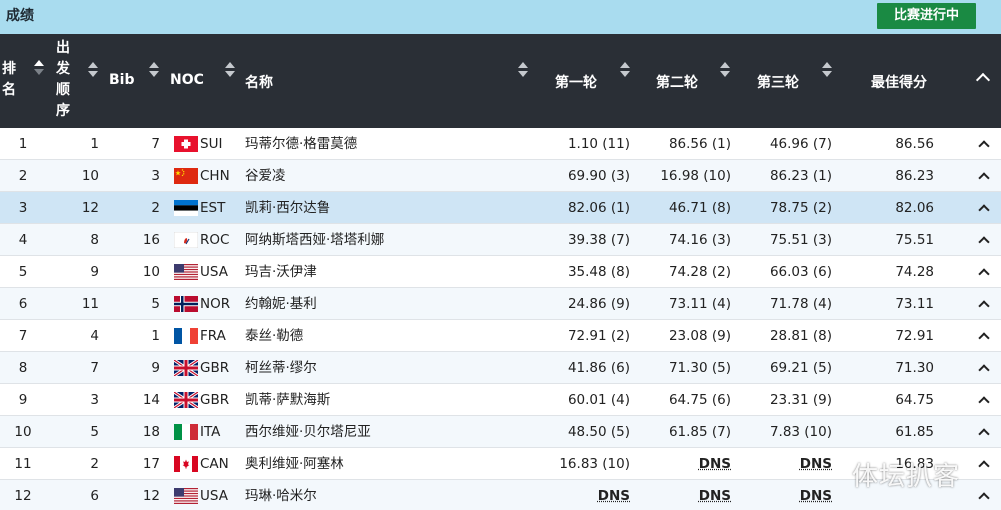  I want to click on round2-header: 第二轮, so click(677, 82).